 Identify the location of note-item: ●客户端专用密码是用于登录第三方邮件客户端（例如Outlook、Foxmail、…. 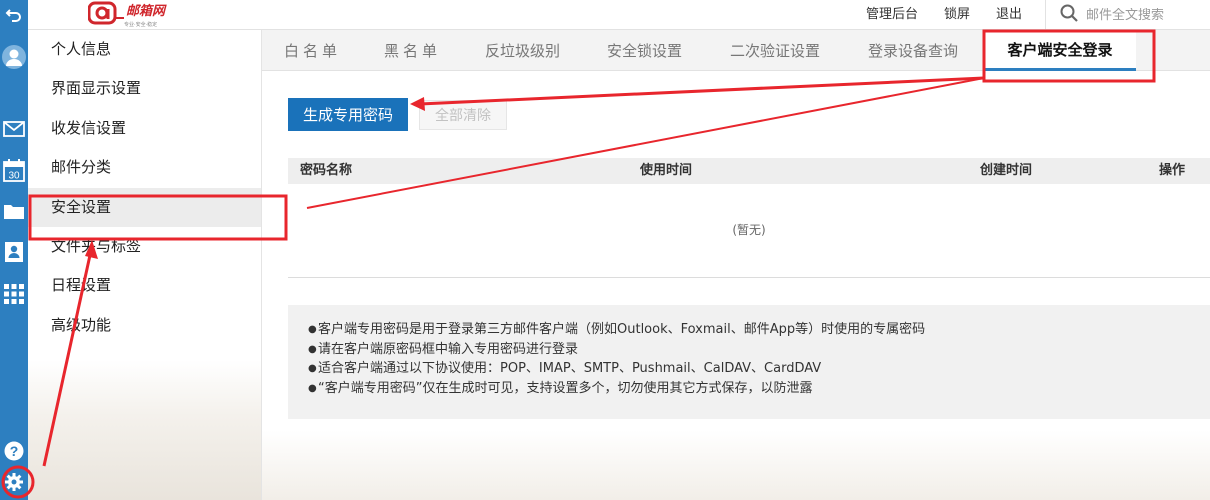
(617, 329).